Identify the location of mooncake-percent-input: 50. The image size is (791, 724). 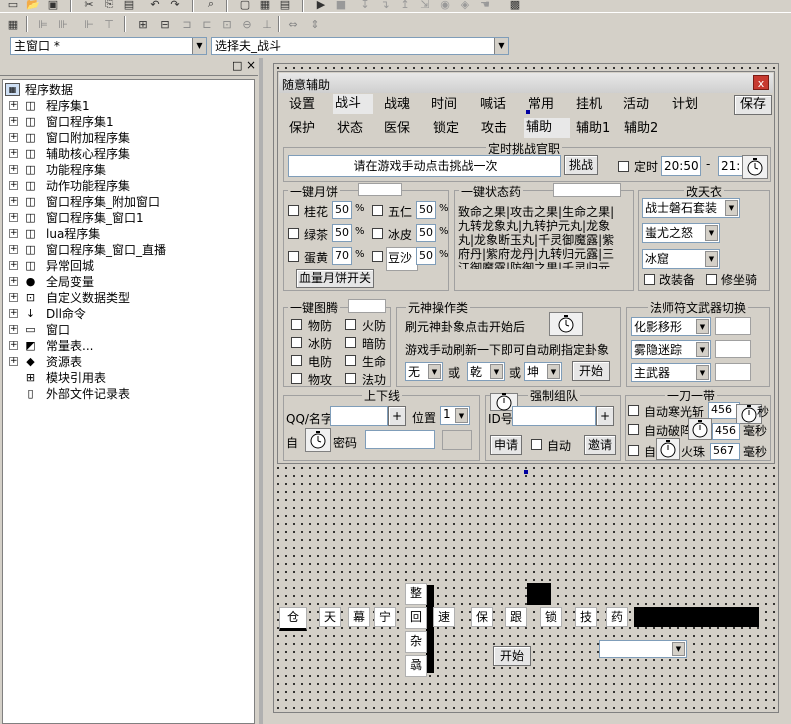
(426, 233).